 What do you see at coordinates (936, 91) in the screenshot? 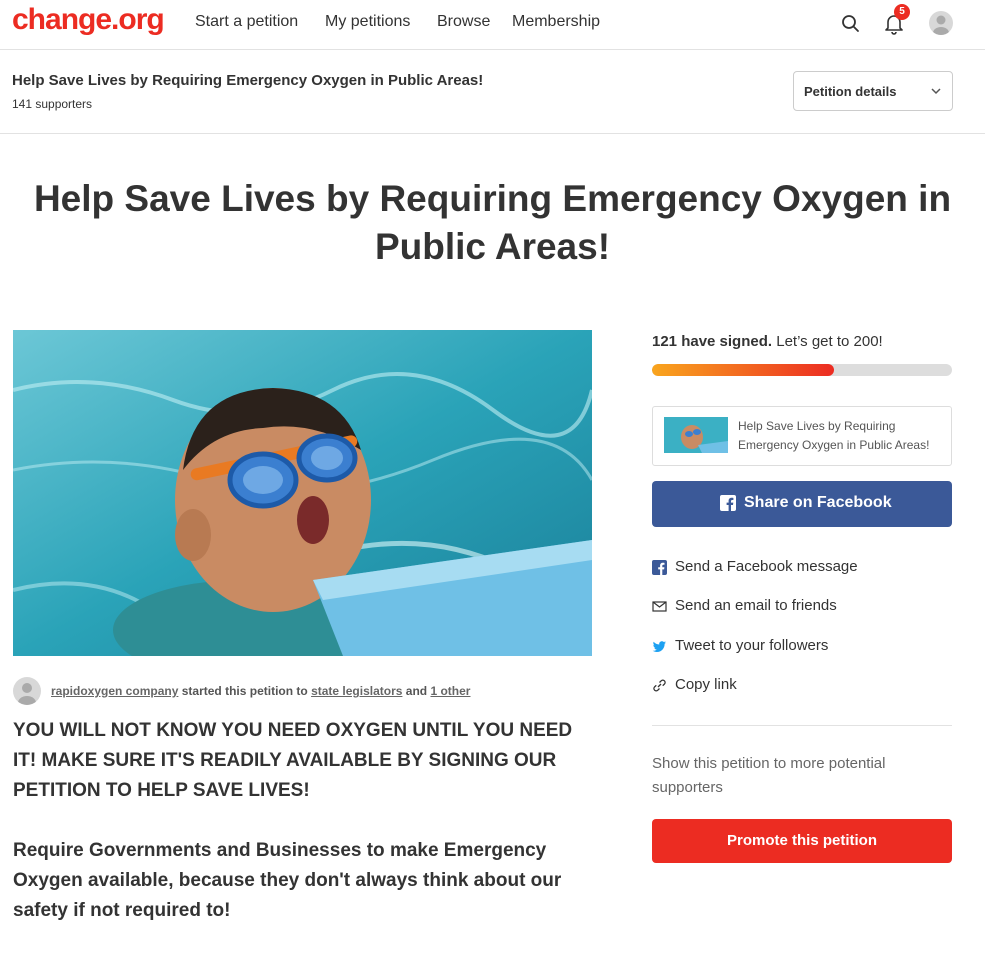
I see `chevron-down-icon` at bounding box center [936, 91].